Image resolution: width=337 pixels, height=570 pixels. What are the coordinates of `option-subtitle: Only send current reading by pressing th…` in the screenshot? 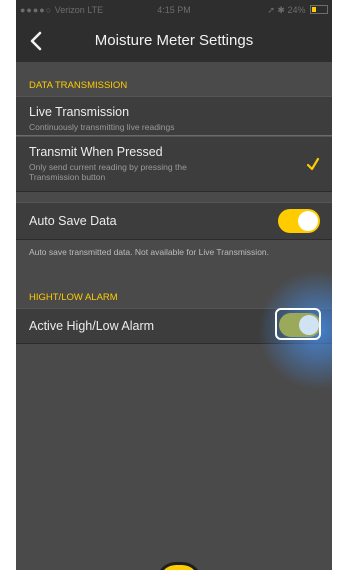 It's located at (108, 172).